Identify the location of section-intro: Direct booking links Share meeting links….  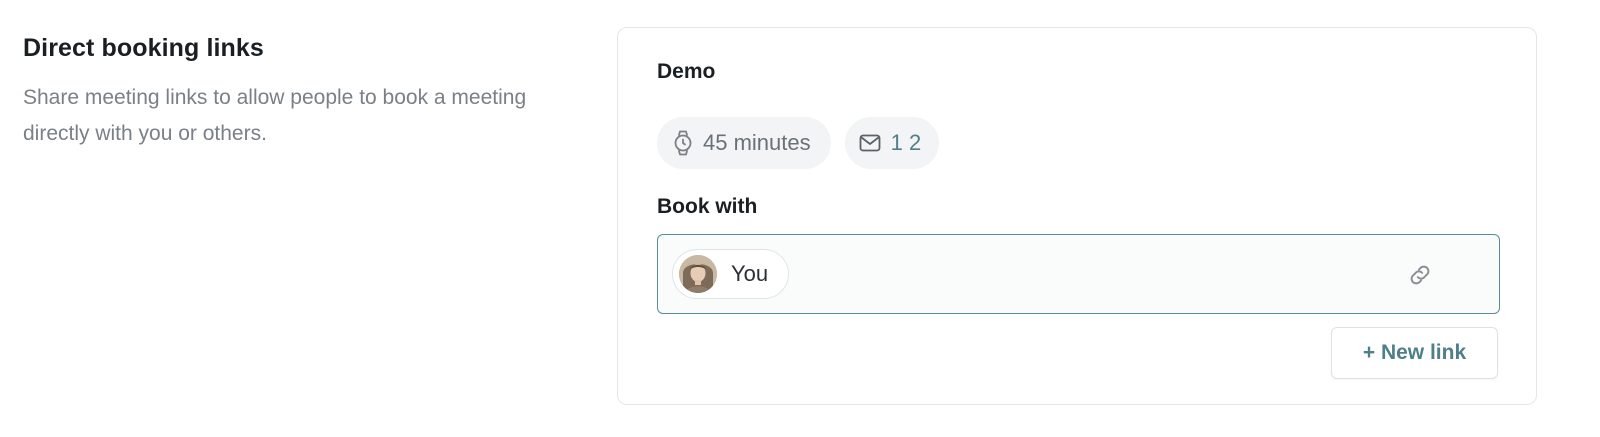
(303, 91).